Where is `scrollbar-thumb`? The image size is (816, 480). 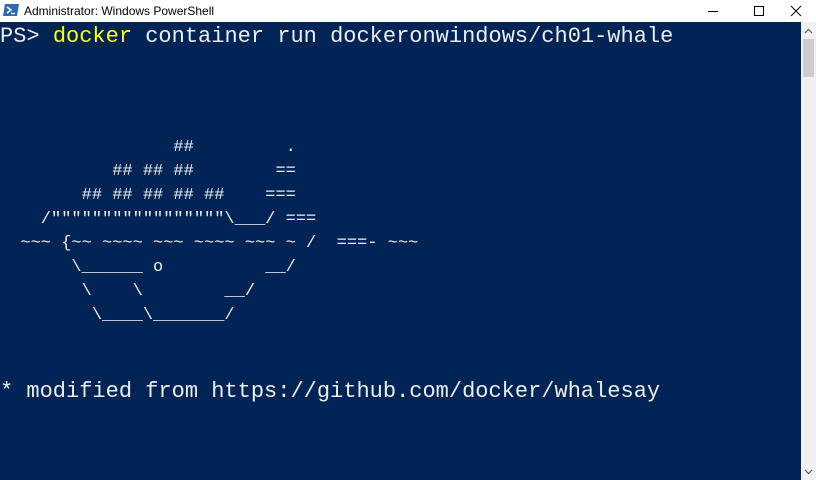 scrollbar-thumb is located at coordinates (808, 58).